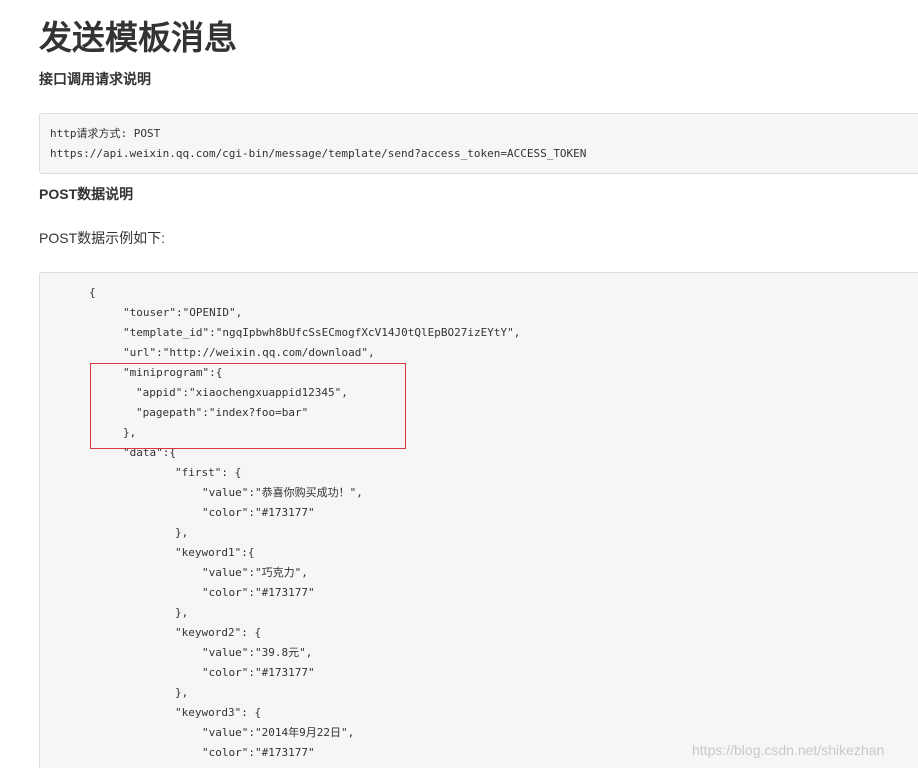 The height and width of the screenshot is (768, 918). I want to click on post-data-heading: POST数据说明, so click(86, 194).